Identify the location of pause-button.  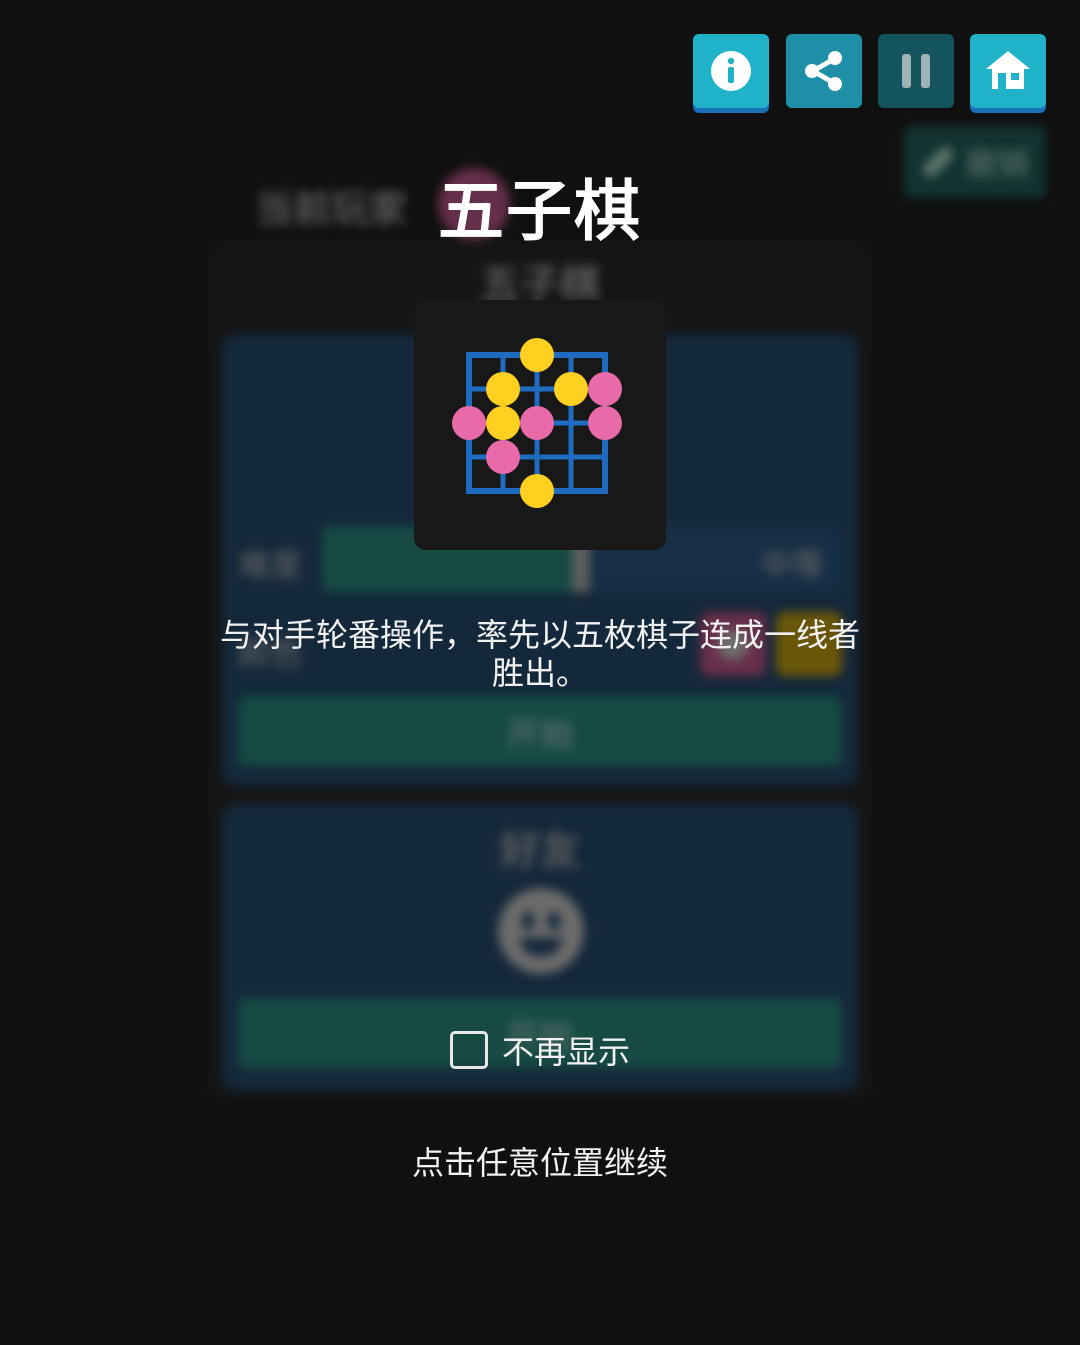
(916, 71).